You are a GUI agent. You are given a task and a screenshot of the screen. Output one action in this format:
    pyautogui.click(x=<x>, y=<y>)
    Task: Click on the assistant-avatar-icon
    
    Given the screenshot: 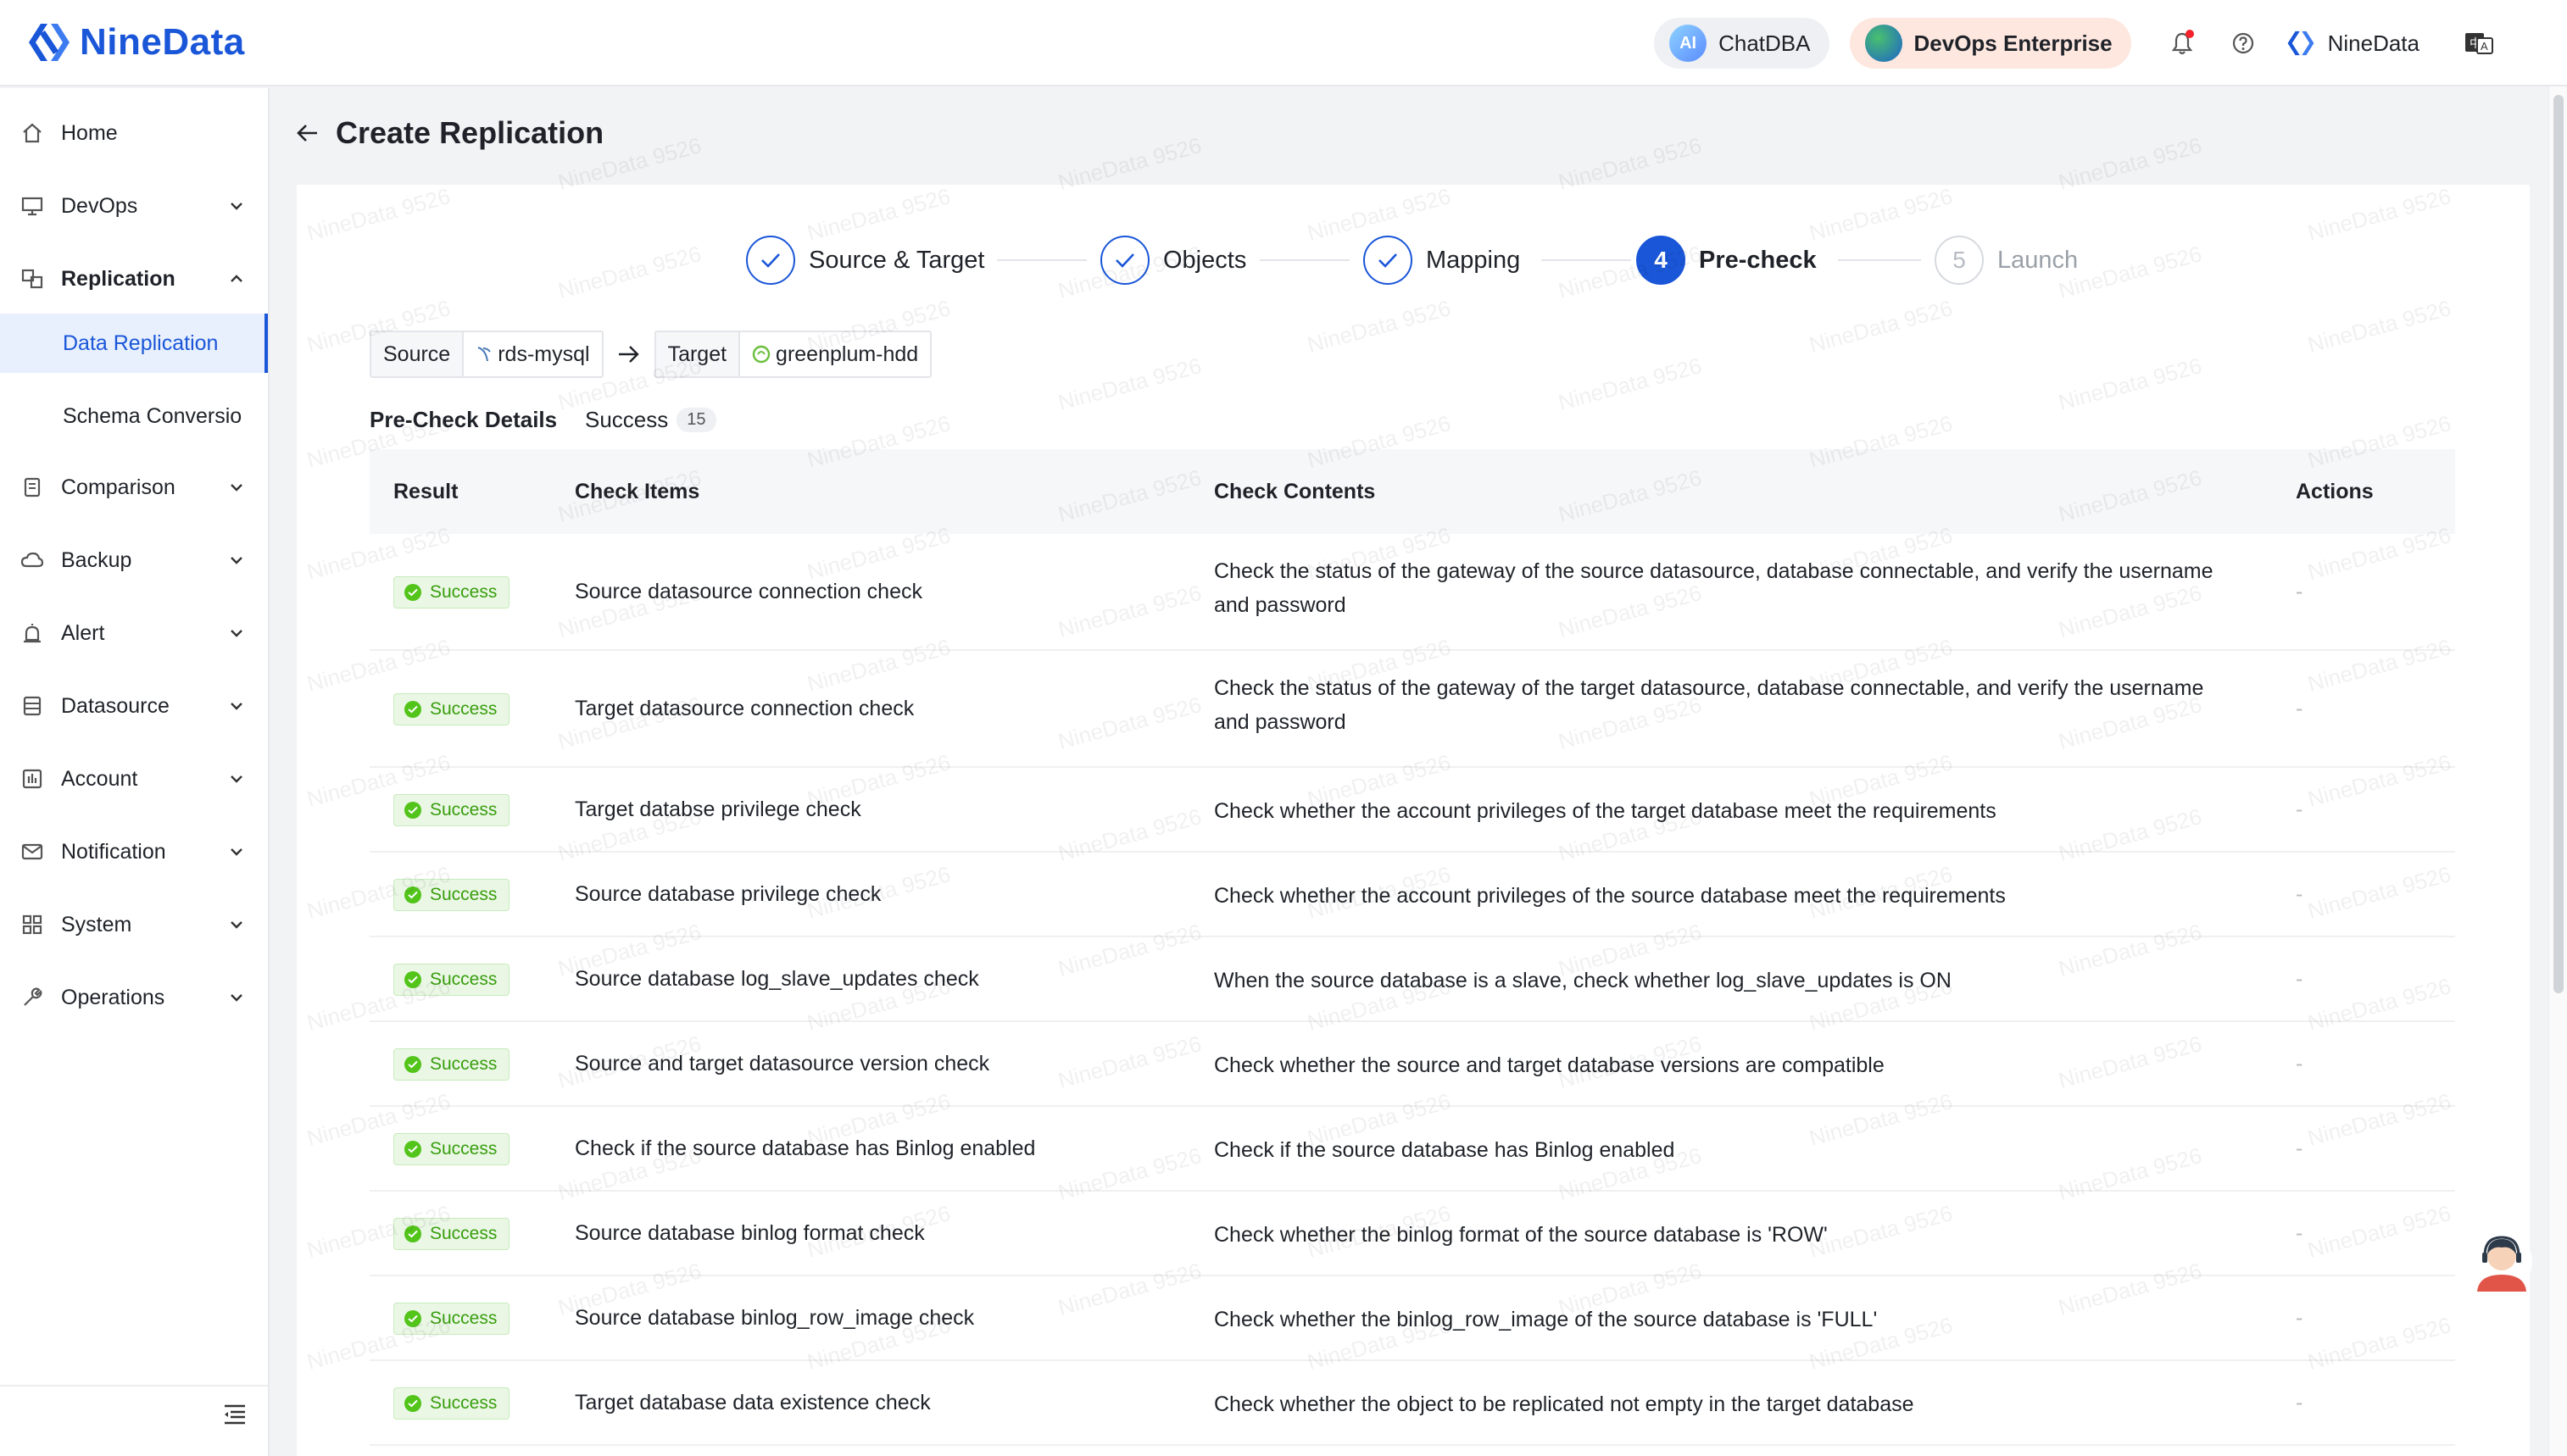 What is the action you would take?
    pyautogui.click(x=2501, y=1262)
    